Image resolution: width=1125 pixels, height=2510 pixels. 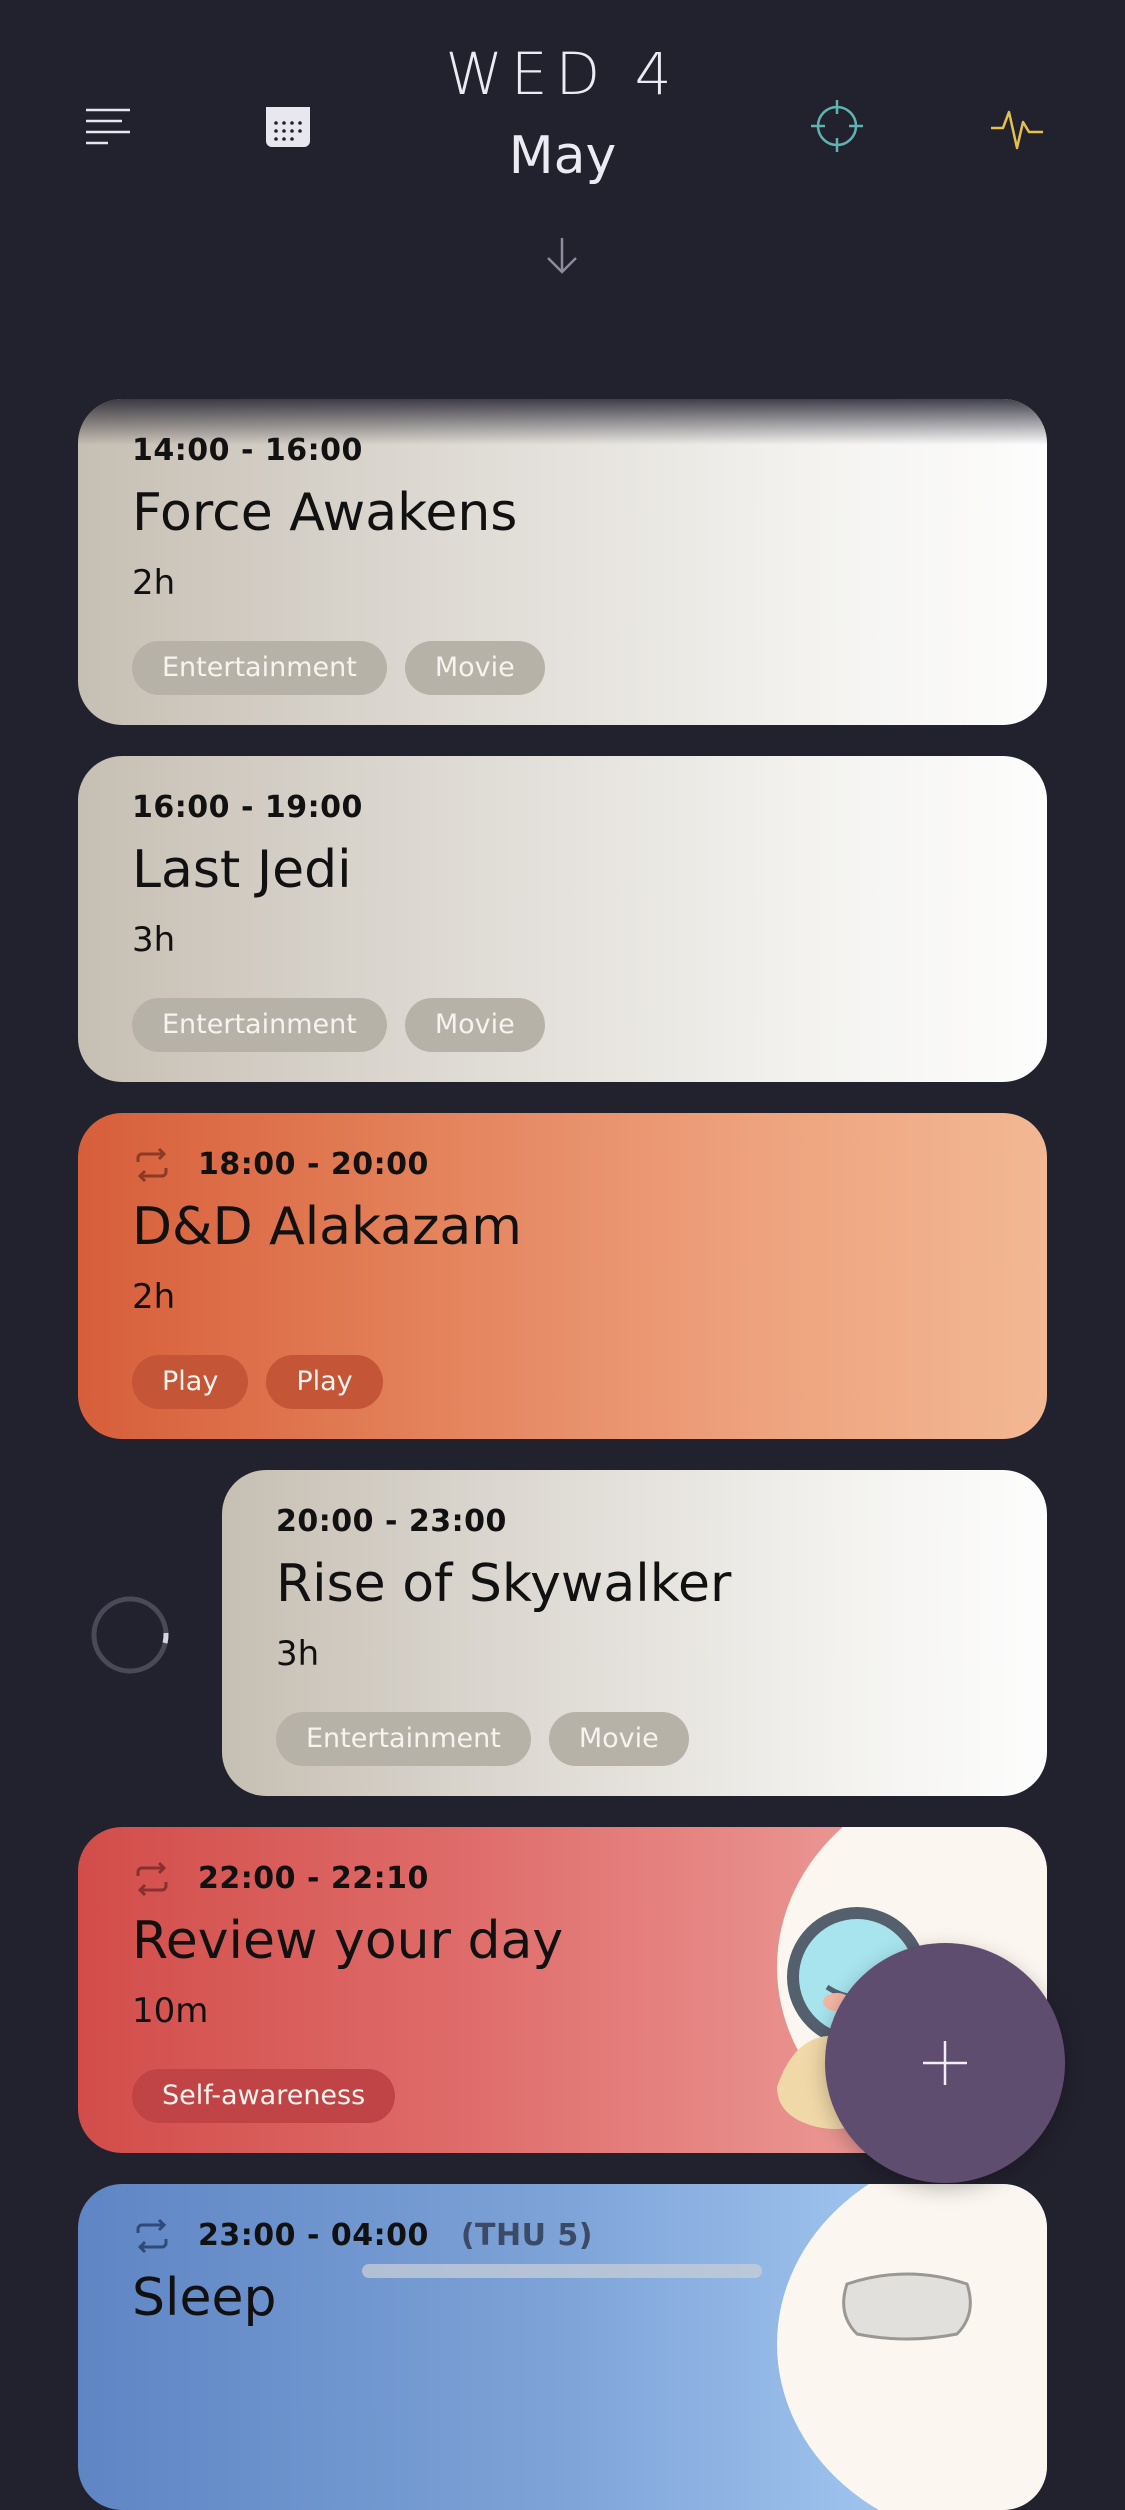 What do you see at coordinates (325, 513) in the screenshot?
I see `event-title: Force Awakens` at bounding box center [325, 513].